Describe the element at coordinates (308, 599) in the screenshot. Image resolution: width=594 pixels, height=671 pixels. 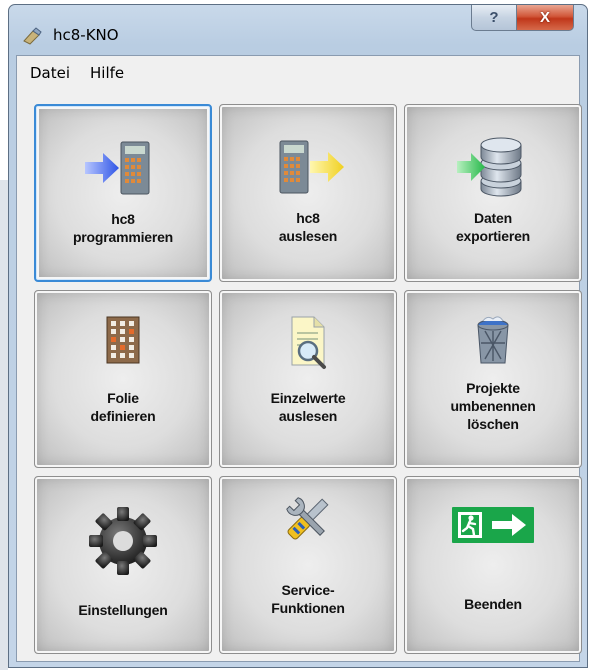
I see `service-funktionen-label: Service- Funktionen` at that location.